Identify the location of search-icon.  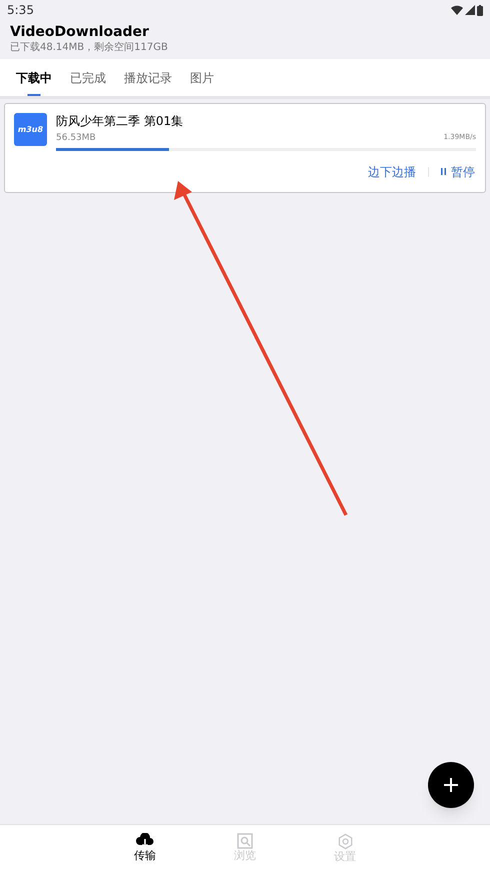
(245, 841).